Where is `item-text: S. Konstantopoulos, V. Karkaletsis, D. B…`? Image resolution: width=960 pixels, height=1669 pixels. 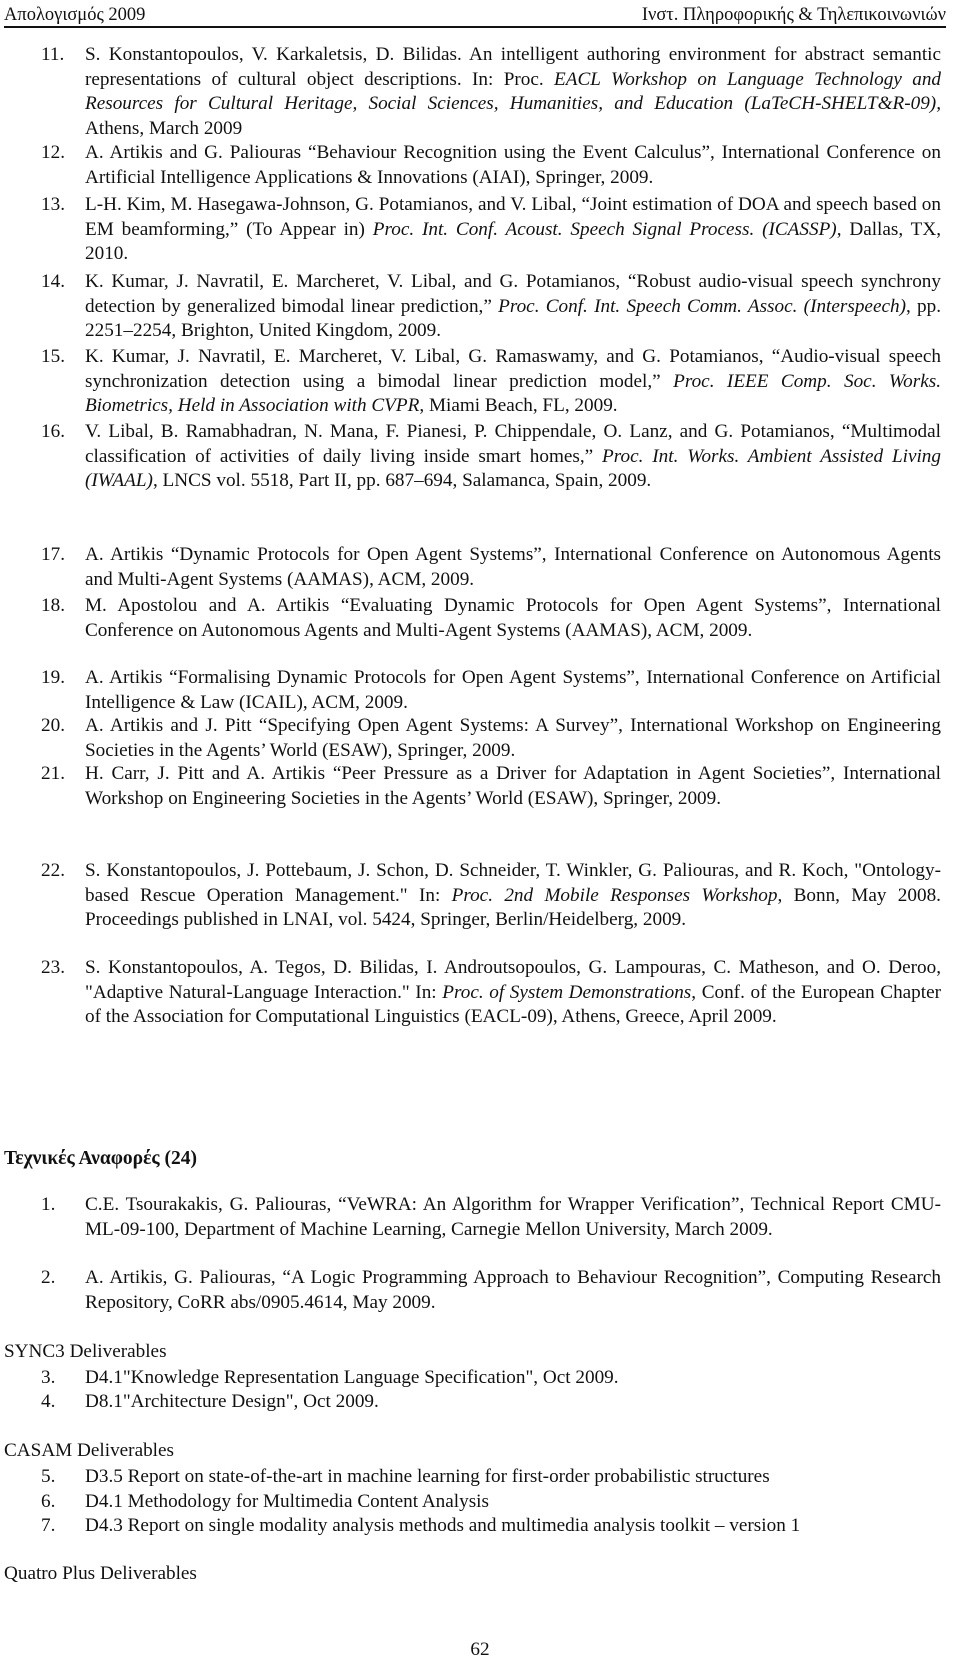
item-text: S. Konstantopoulos, V. Karkaletsis, D. B… is located at coordinates (513, 92).